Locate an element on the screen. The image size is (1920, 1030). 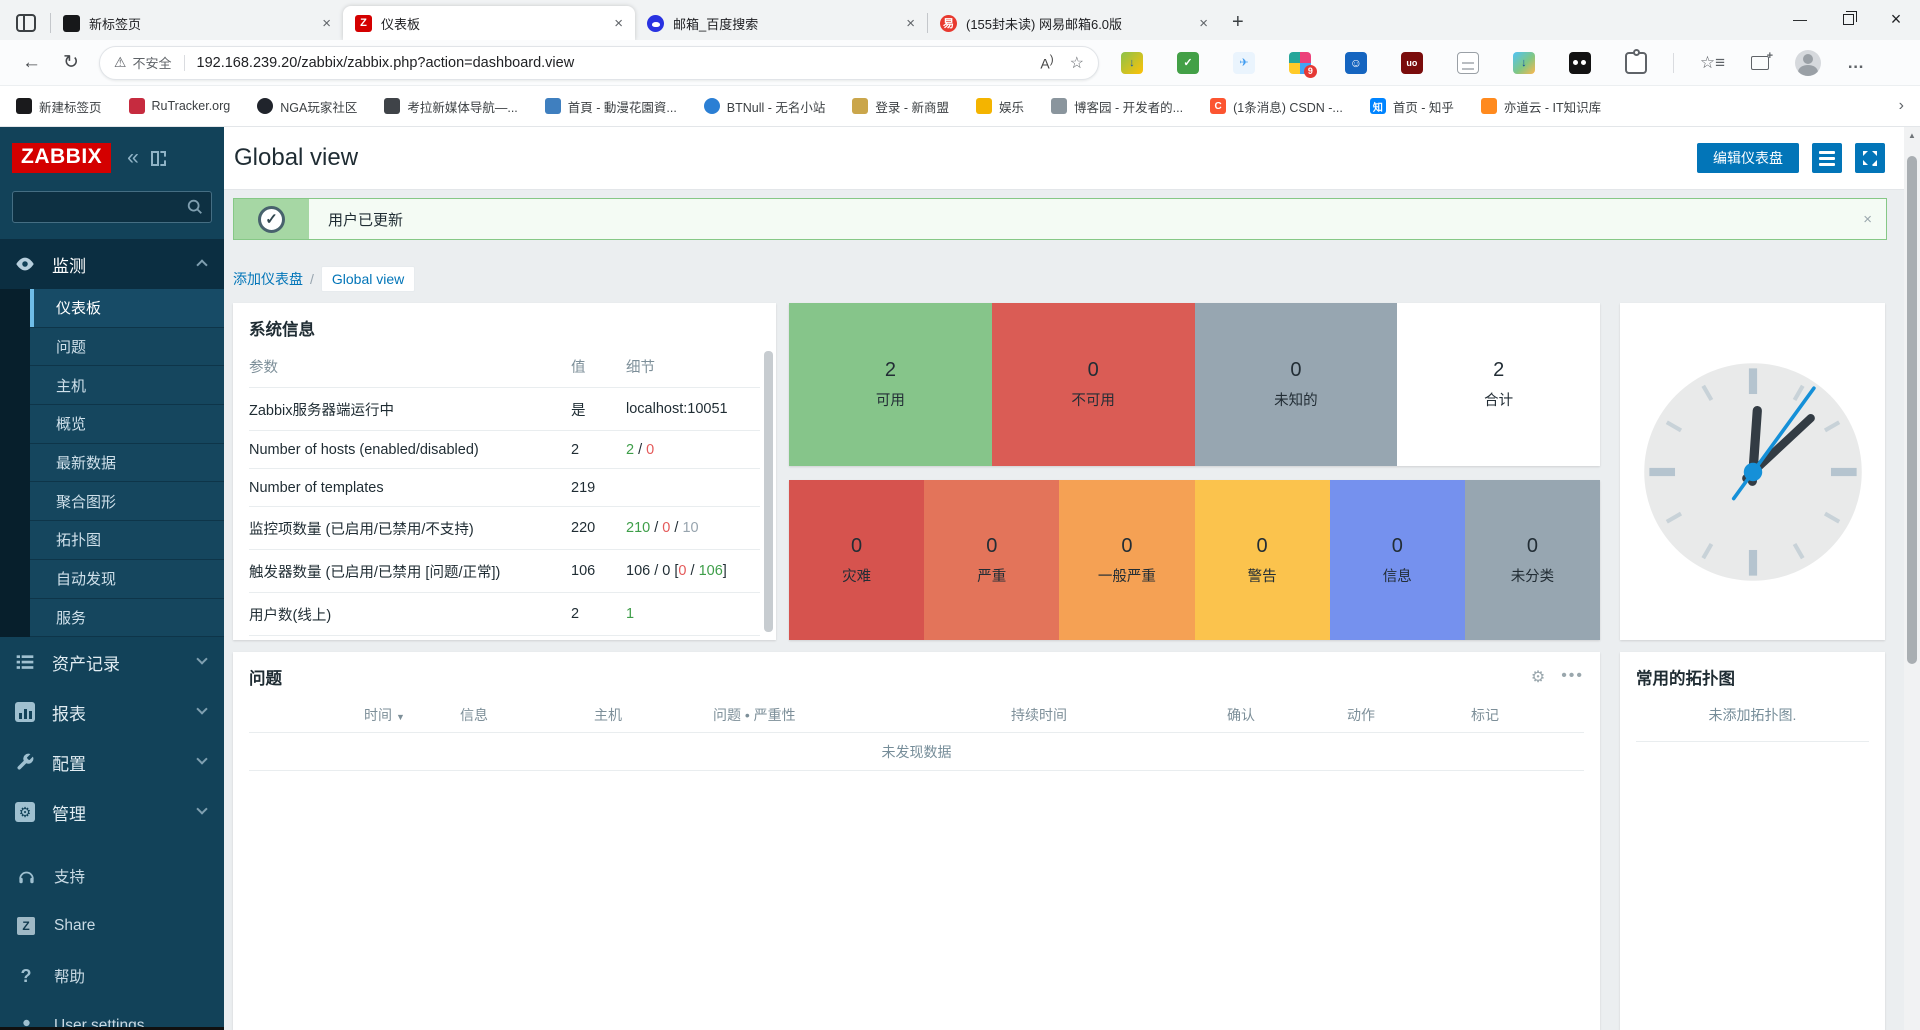
tab-netease-mail: 易 (155封未读) 网易邮箱6.0版 × is located at coordinates (1074, 23).